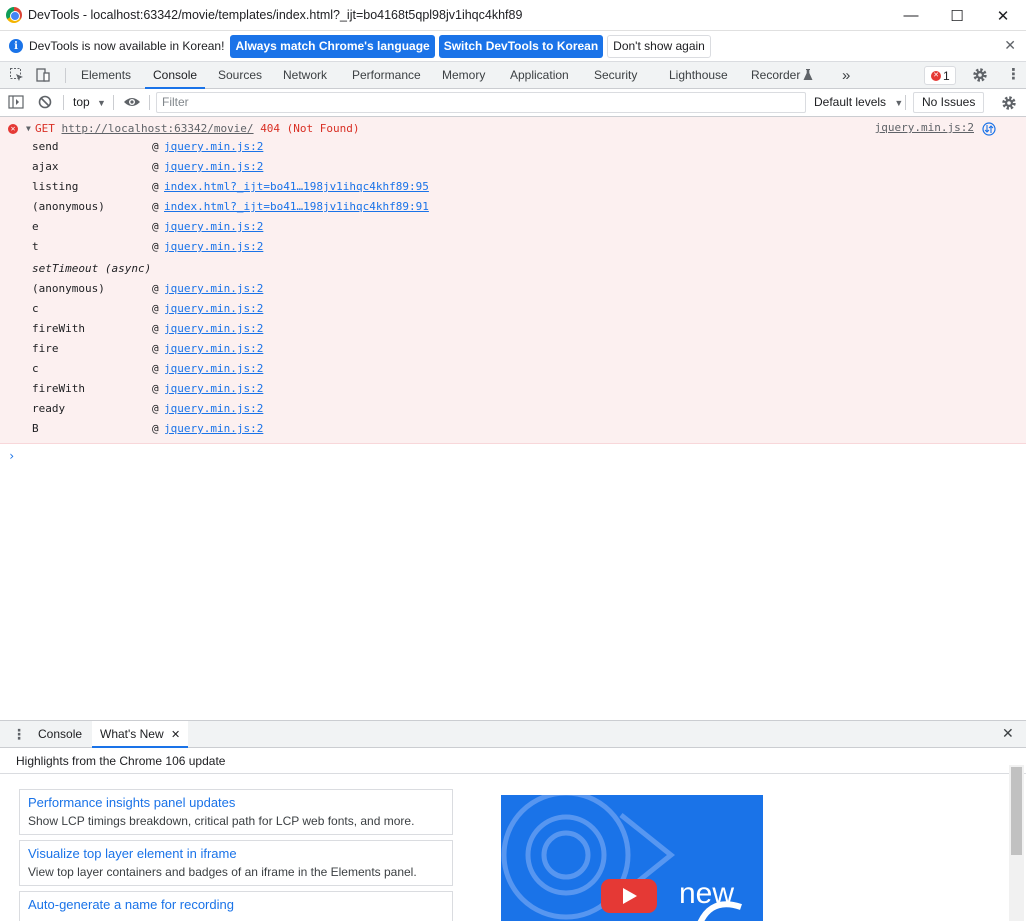 Image resolution: width=1026 pixels, height=921 pixels. Describe the element at coordinates (89, 102) in the screenshot. I see `context-selector: top ▼` at that location.